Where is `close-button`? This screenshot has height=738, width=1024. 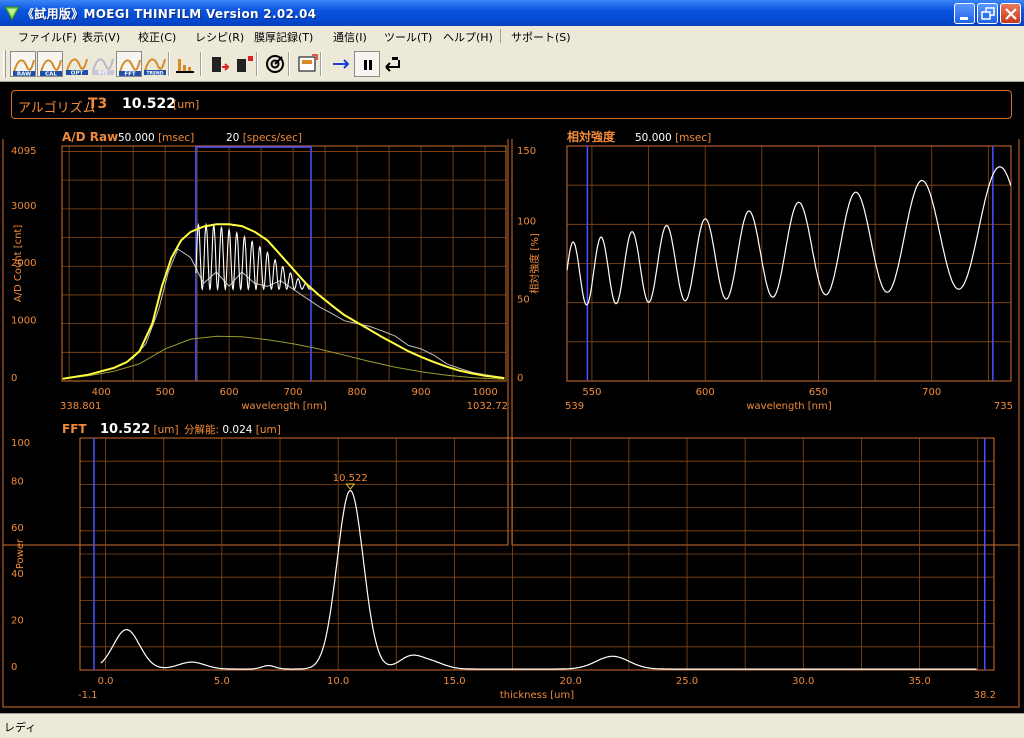 close-button is located at coordinates (1010, 13).